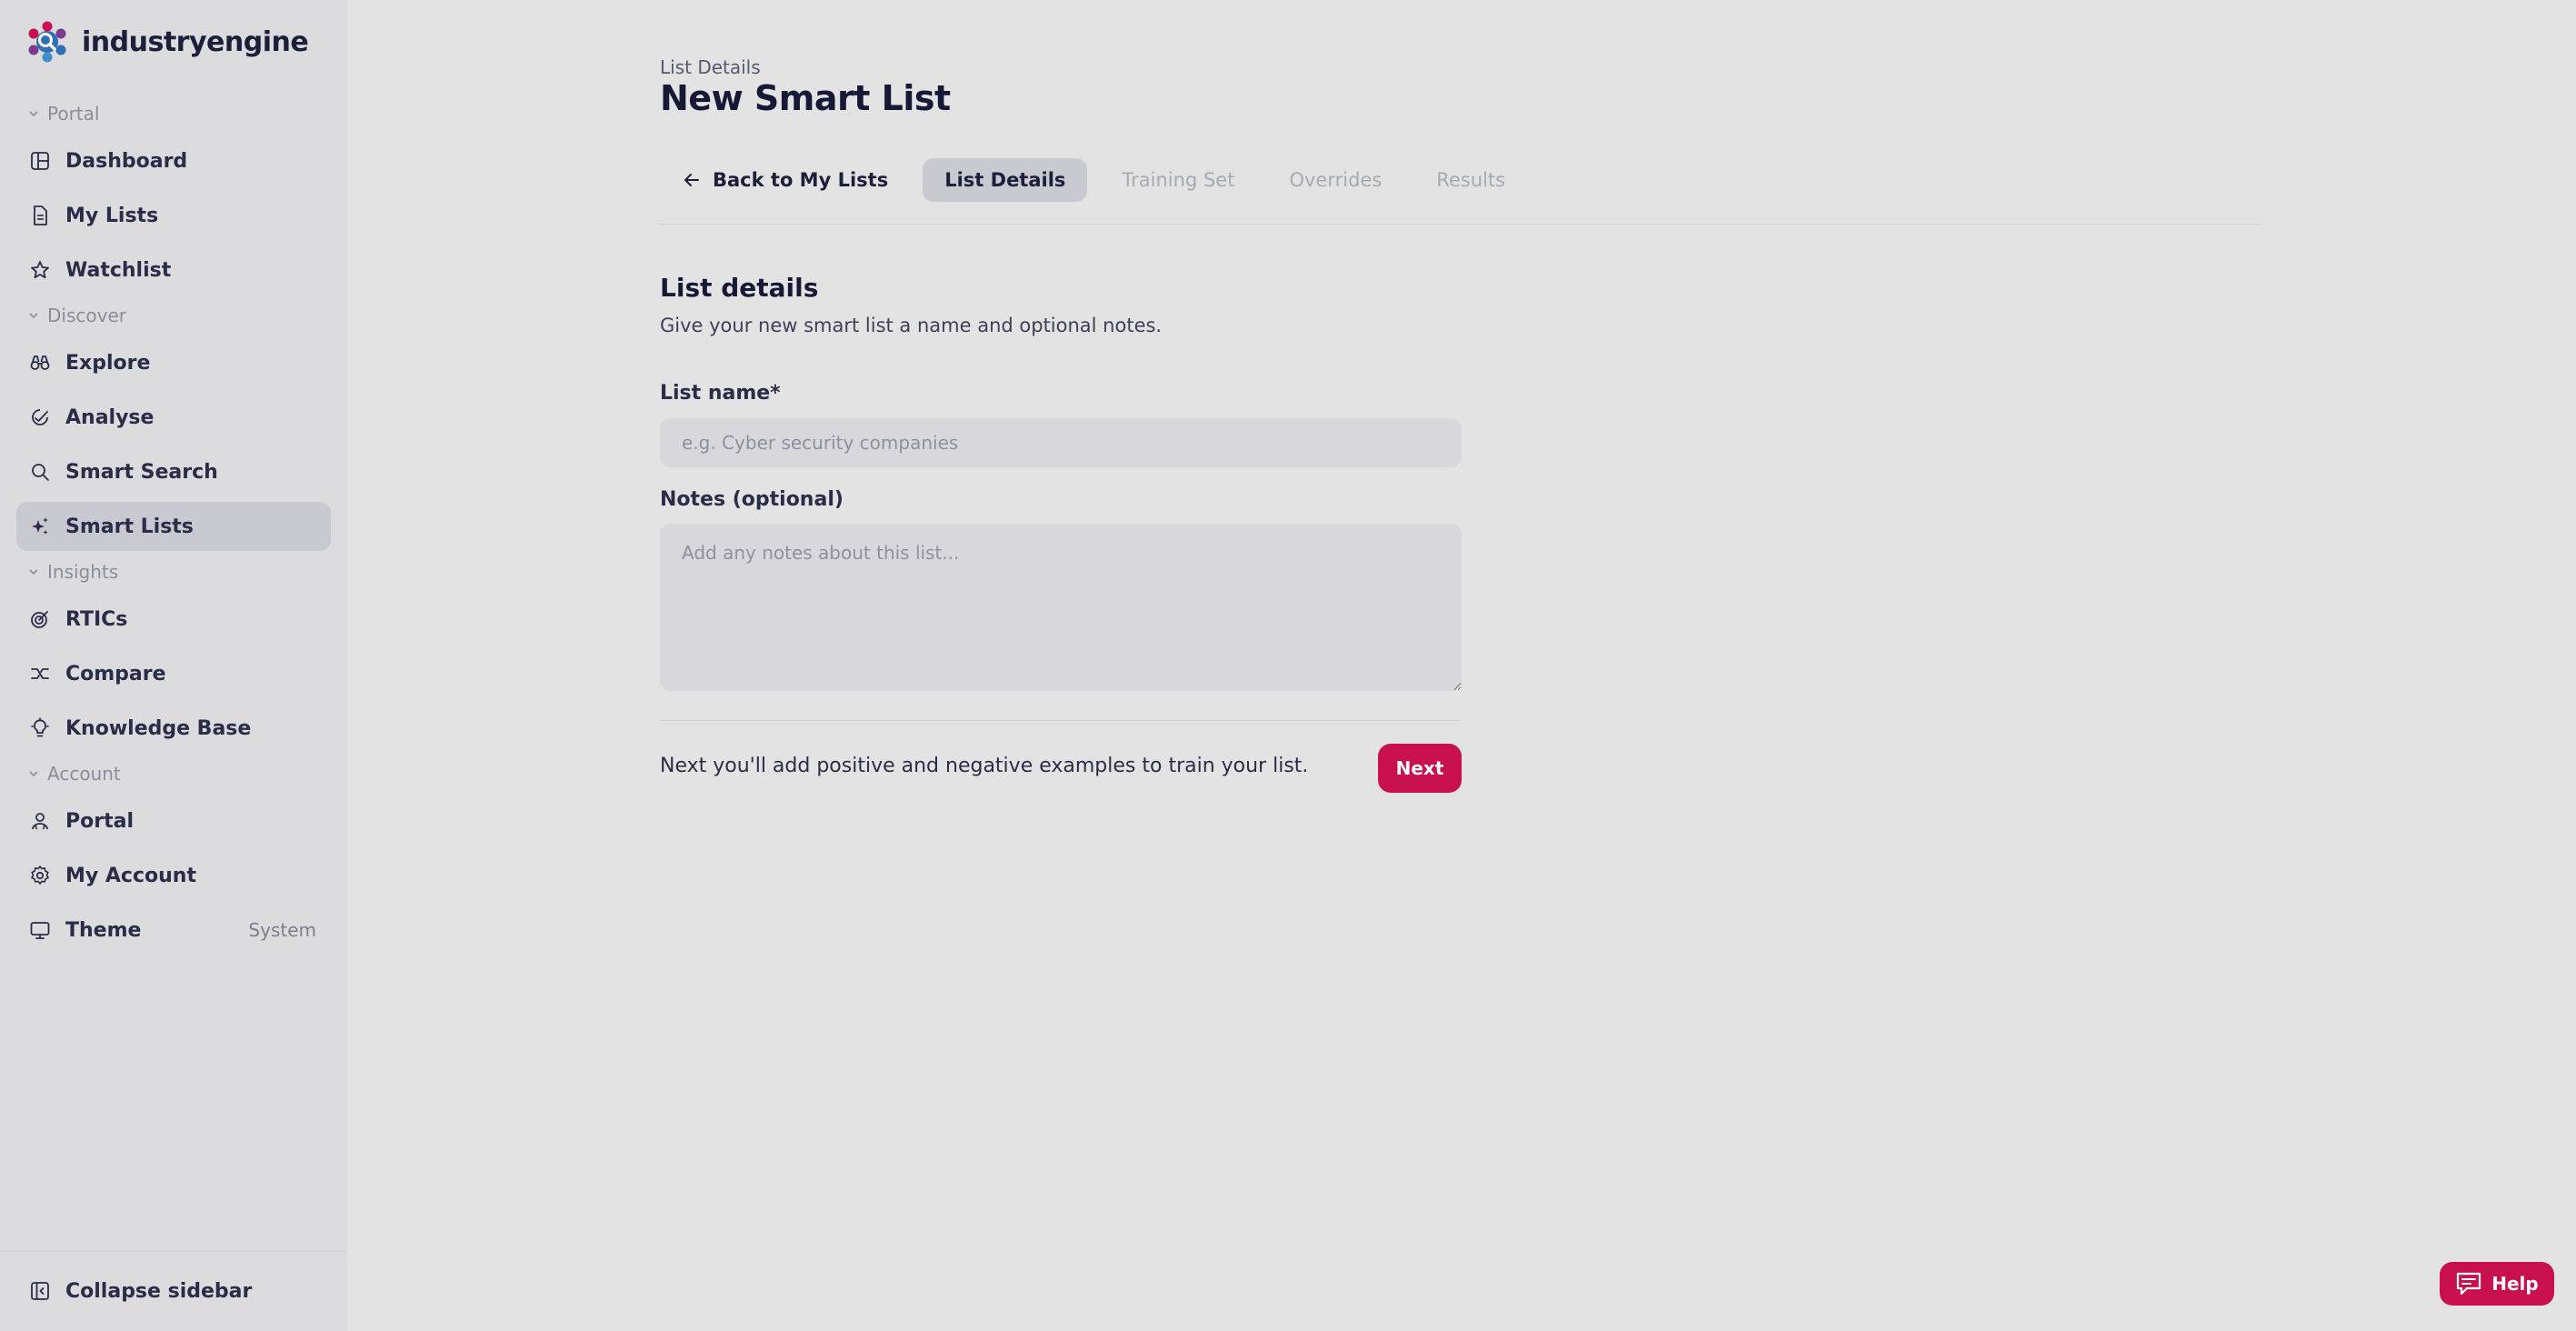 This screenshot has width=2576, height=1331. Describe the element at coordinates (115, 674) in the screenshot. I see `sidebar-item-label: Compare` at that location.